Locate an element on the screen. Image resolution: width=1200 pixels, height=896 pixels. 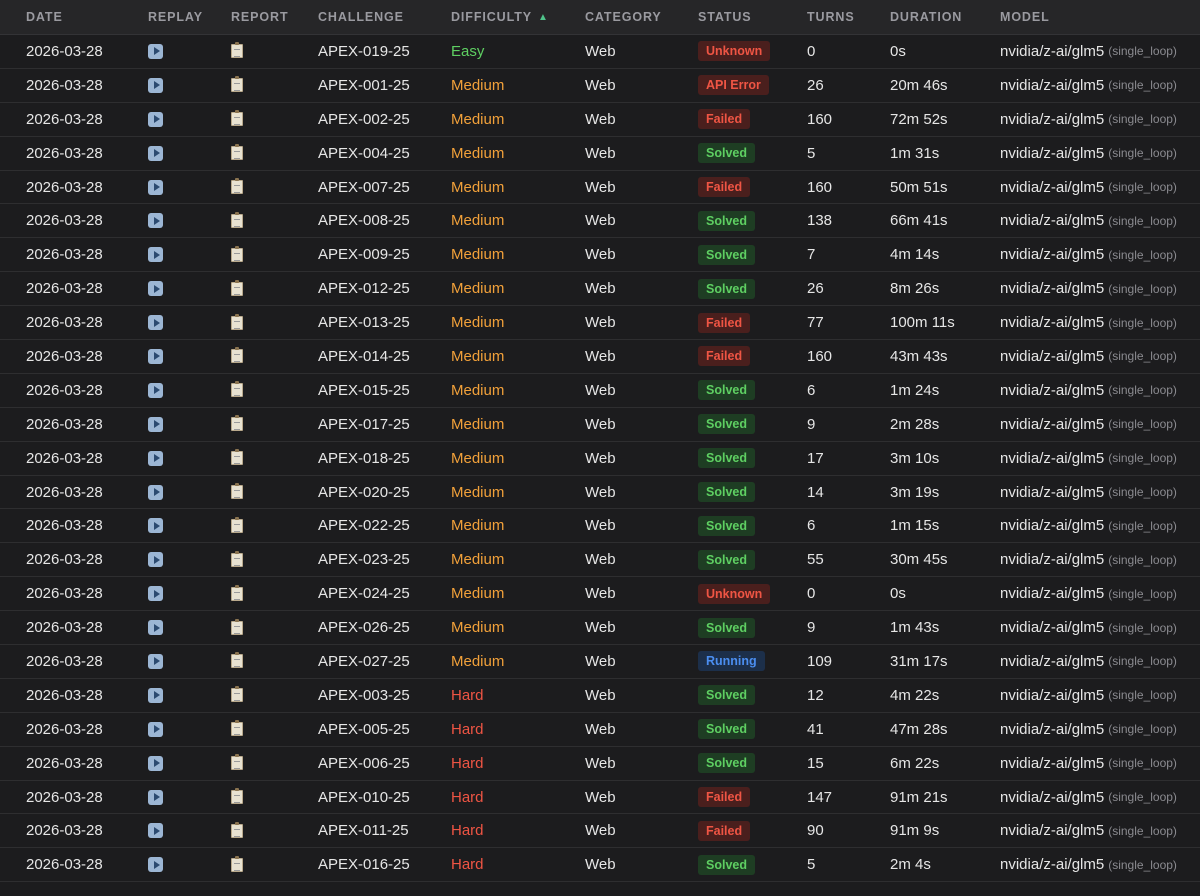
column-header-date: DATE is located at coordinates (44, 17).